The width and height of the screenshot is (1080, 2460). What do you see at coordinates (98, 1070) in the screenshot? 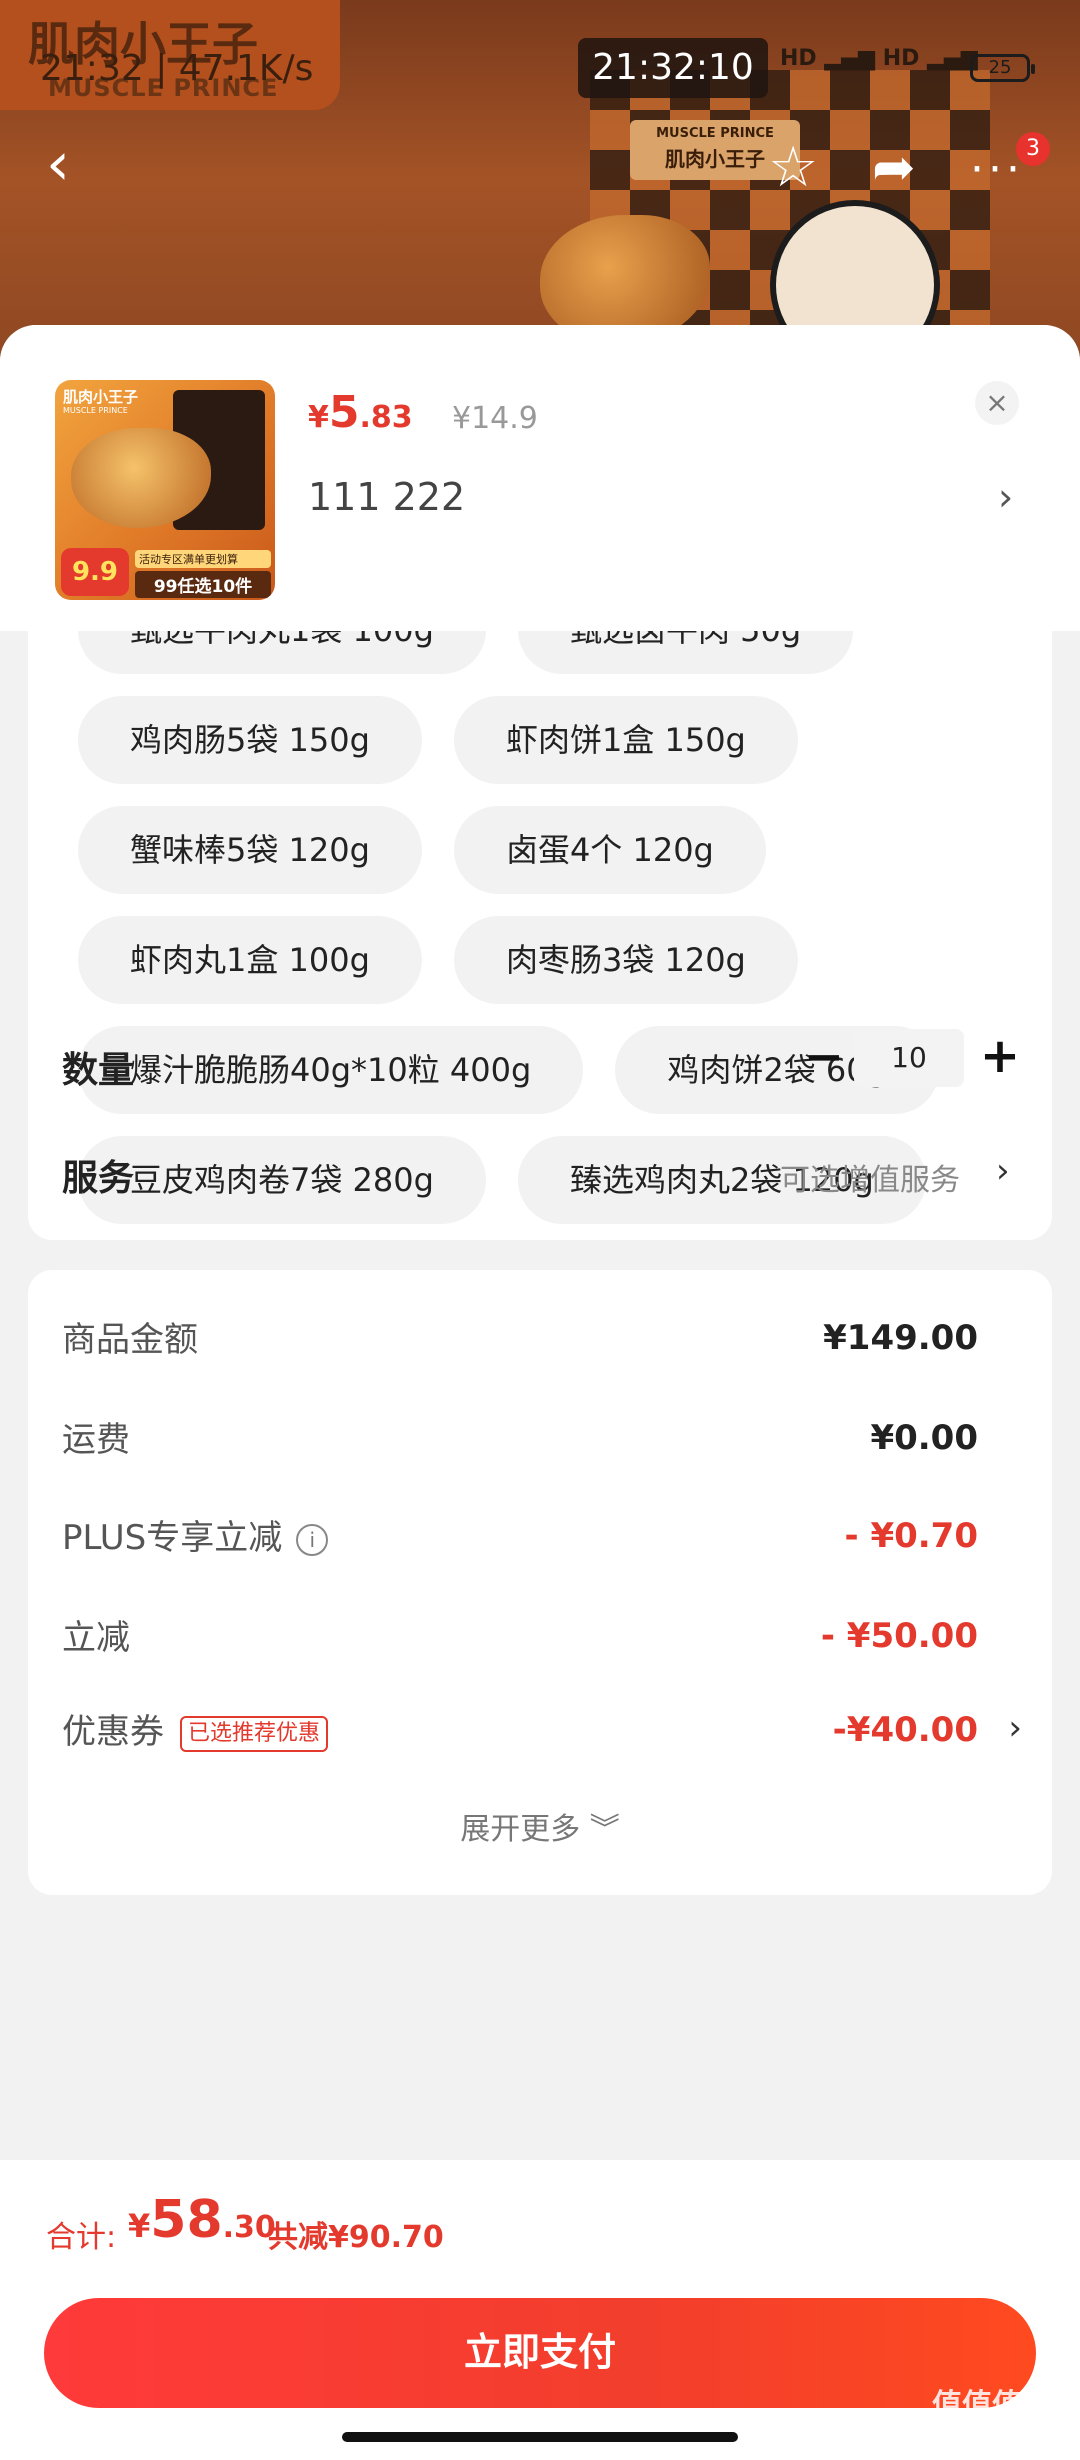
I see `quantity-label: 数量` at bounding box center [98, 1070].